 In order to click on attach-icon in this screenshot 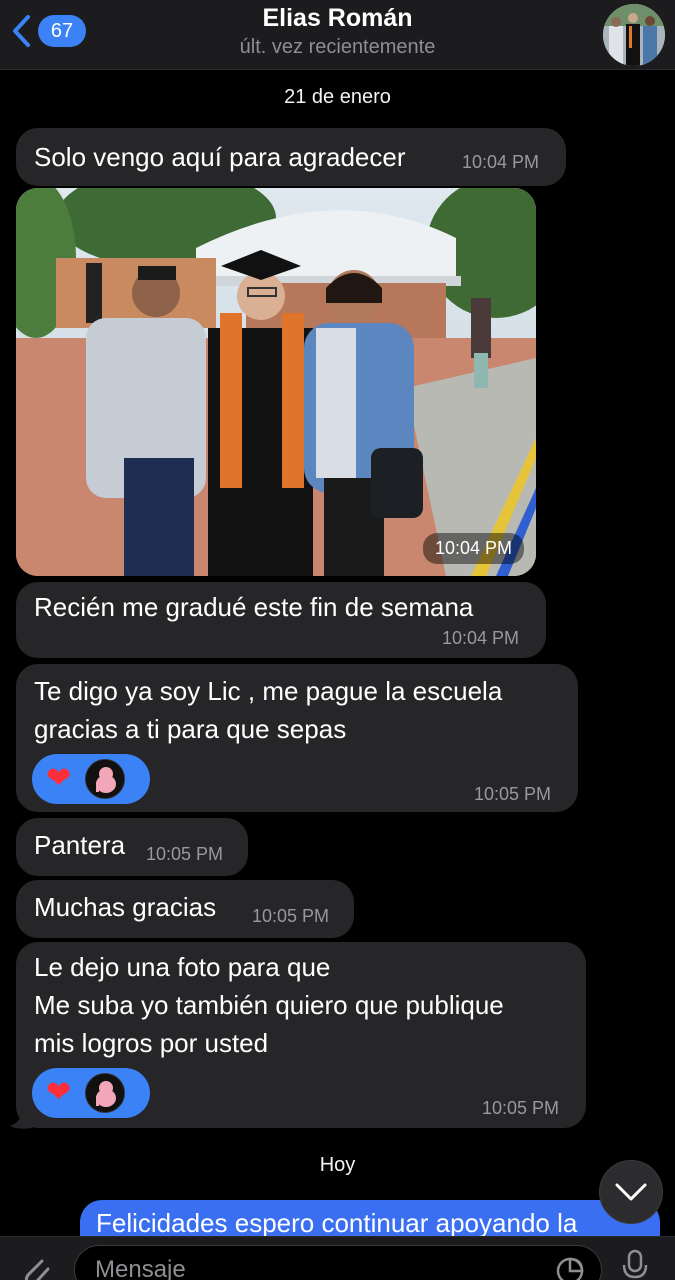, I will do `click(36, 1266)`.